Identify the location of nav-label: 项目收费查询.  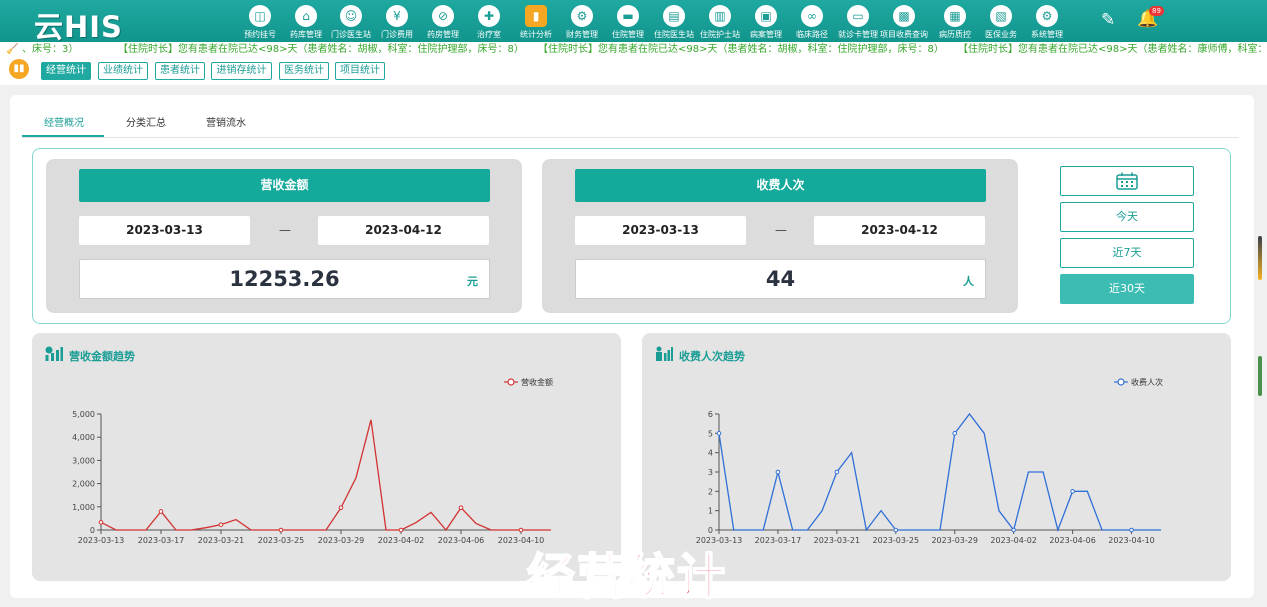
(904, 34).